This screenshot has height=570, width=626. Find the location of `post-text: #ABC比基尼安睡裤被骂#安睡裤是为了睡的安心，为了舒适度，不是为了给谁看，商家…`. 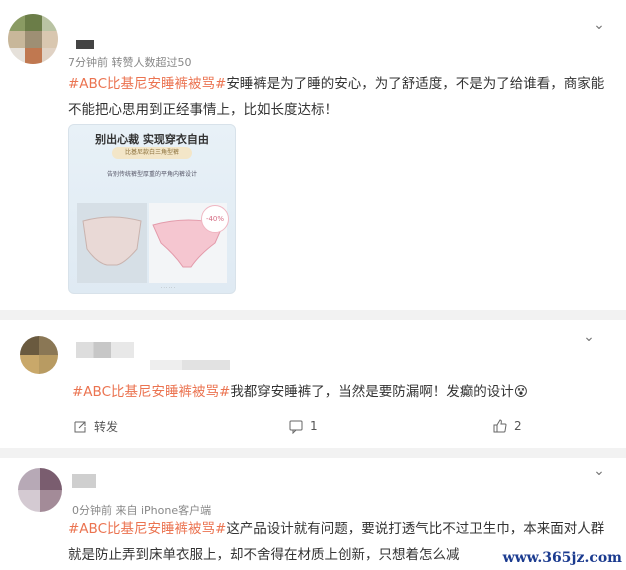

post-text: #ABC比基尼安睡裤被骂#安睡裤是为了睡的安心，为了舒适度，不是为了给谁看，商家… is located at coordinates (338, 97).